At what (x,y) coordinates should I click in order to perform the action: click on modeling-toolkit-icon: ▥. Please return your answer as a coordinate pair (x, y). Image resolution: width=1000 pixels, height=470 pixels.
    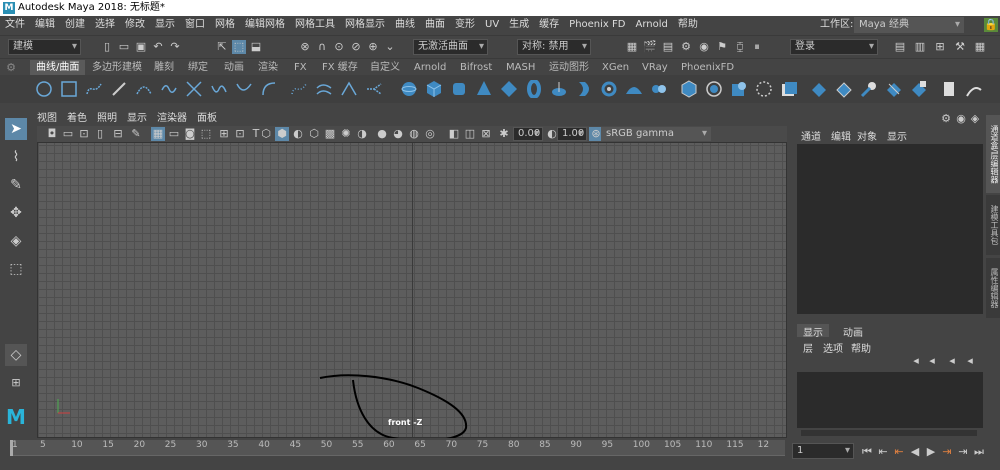
    Looking at the image, I should click on (920, 47).